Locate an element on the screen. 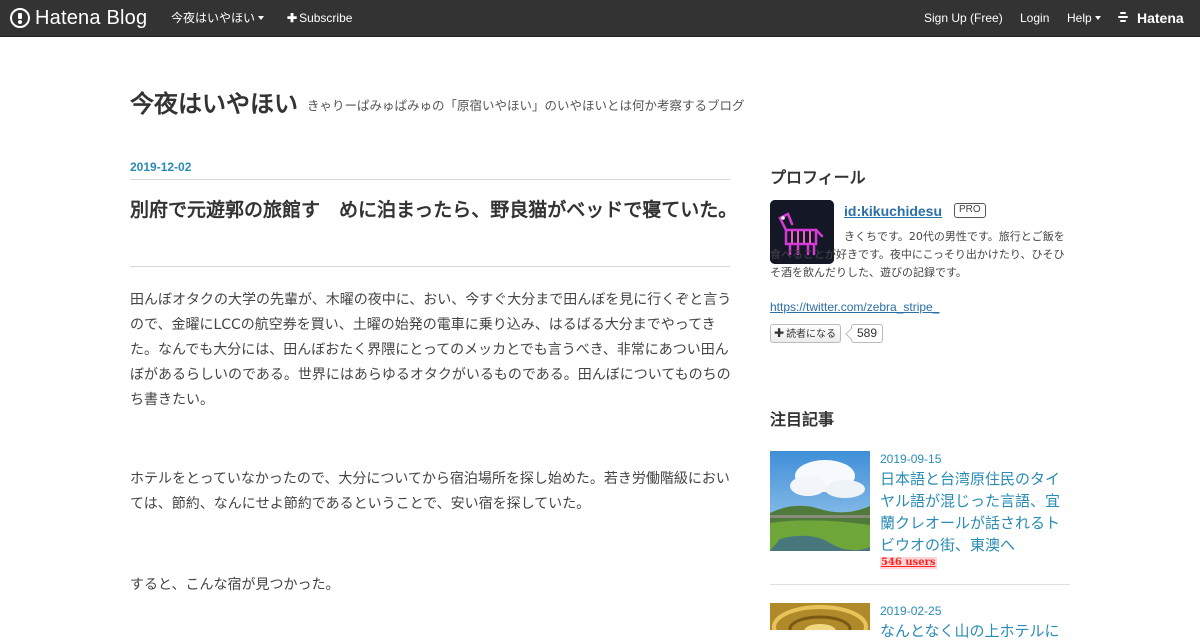 This screenshot has height=642, width=1200. article-date: 2019-12-02 is located at coordinates (160, 167).